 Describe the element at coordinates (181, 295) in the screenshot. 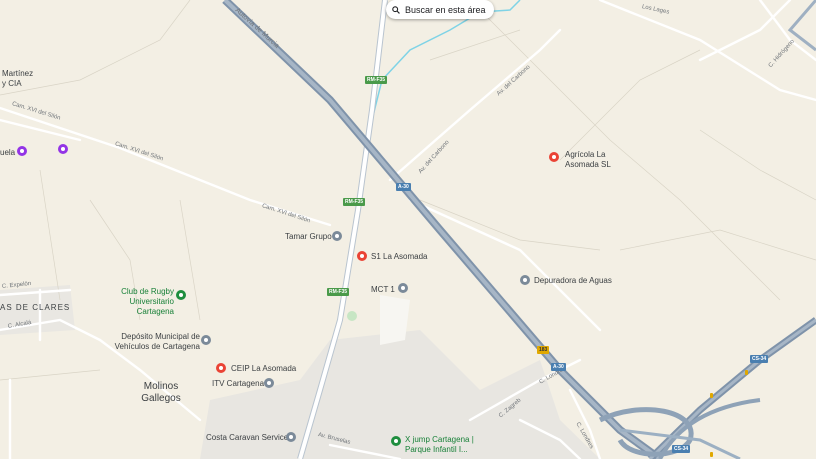

I see `poi-pin-rugby` at that location.